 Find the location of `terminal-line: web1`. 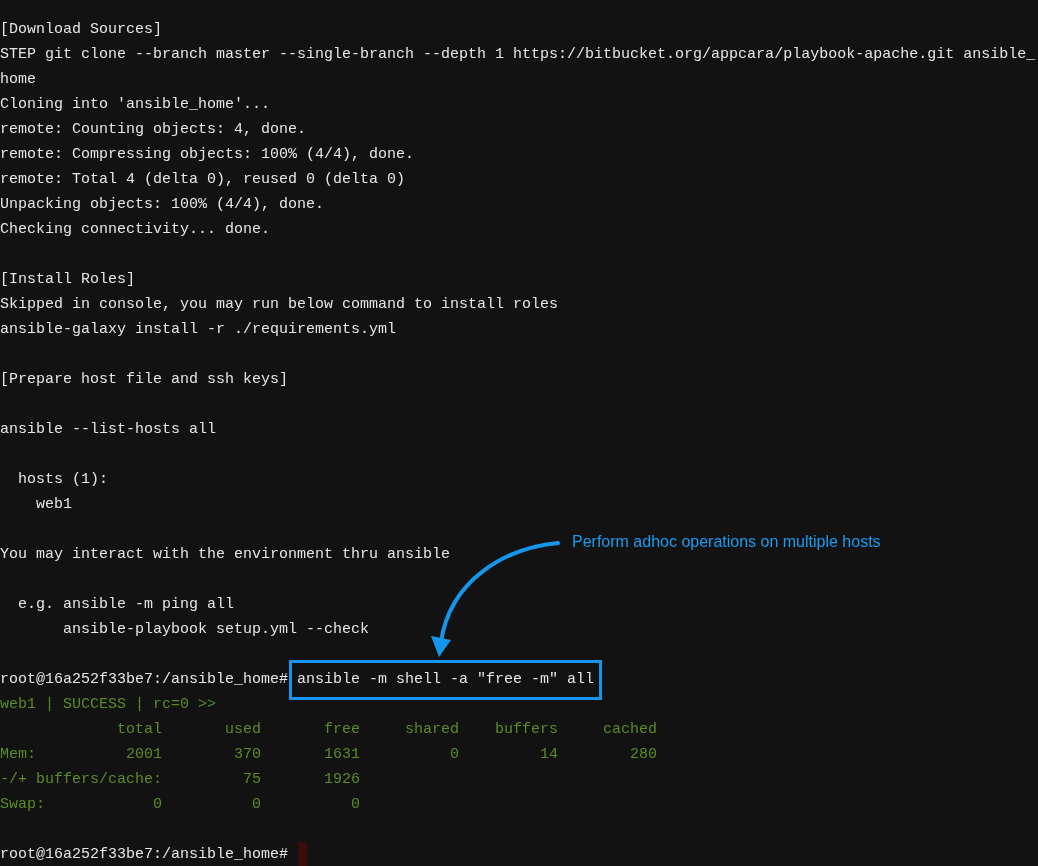

terminal-line: web1 is located at coordinates (53, 504).